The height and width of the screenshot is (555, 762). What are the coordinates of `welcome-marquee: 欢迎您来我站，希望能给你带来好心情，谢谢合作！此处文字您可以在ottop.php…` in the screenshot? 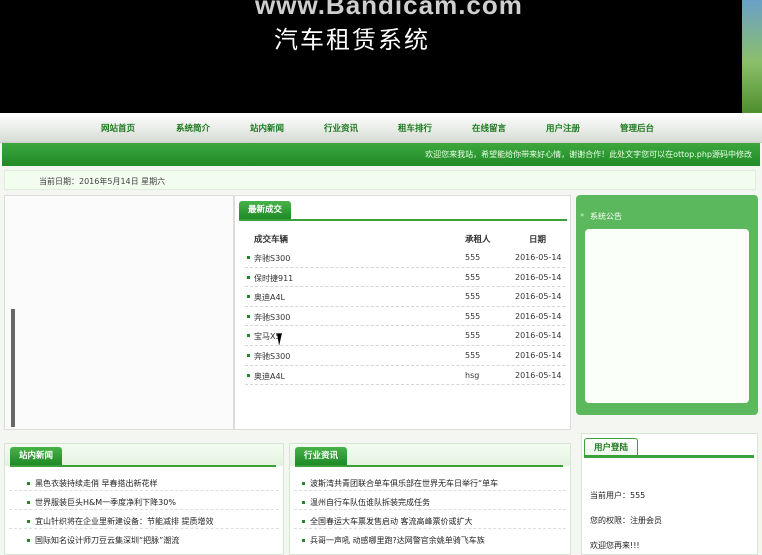 It's located at (381, 154).